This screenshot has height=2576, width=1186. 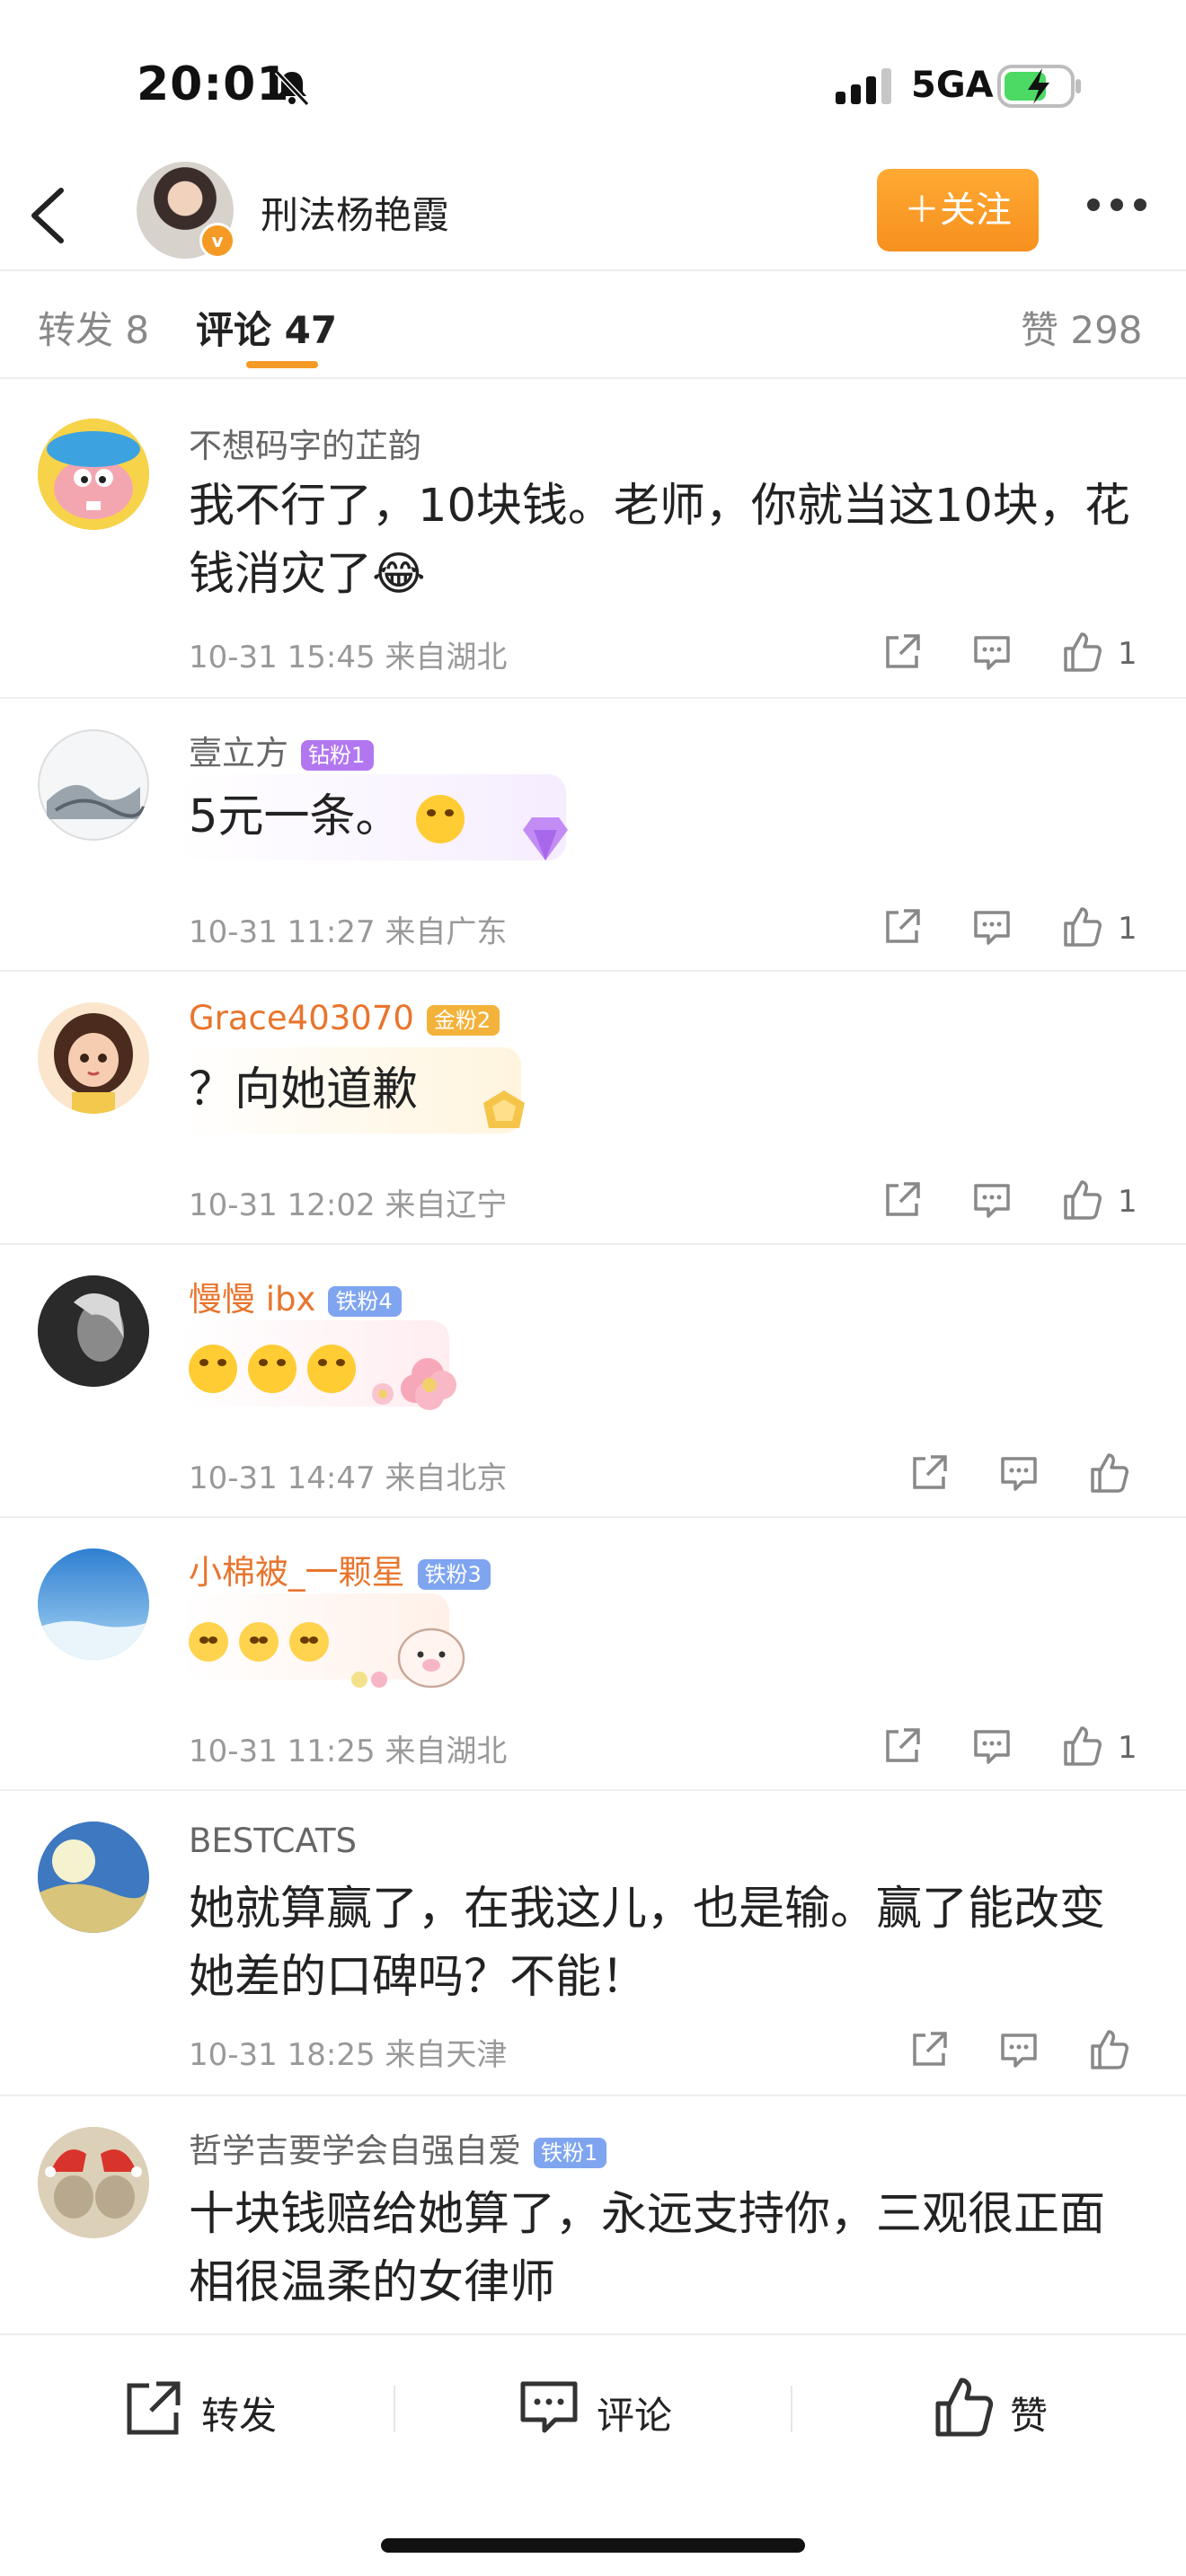 I want to click on comment-text: 我不行了，10块钱。老师，你就当这10块，花钱消灾了😂, so click(x=659, y=540).